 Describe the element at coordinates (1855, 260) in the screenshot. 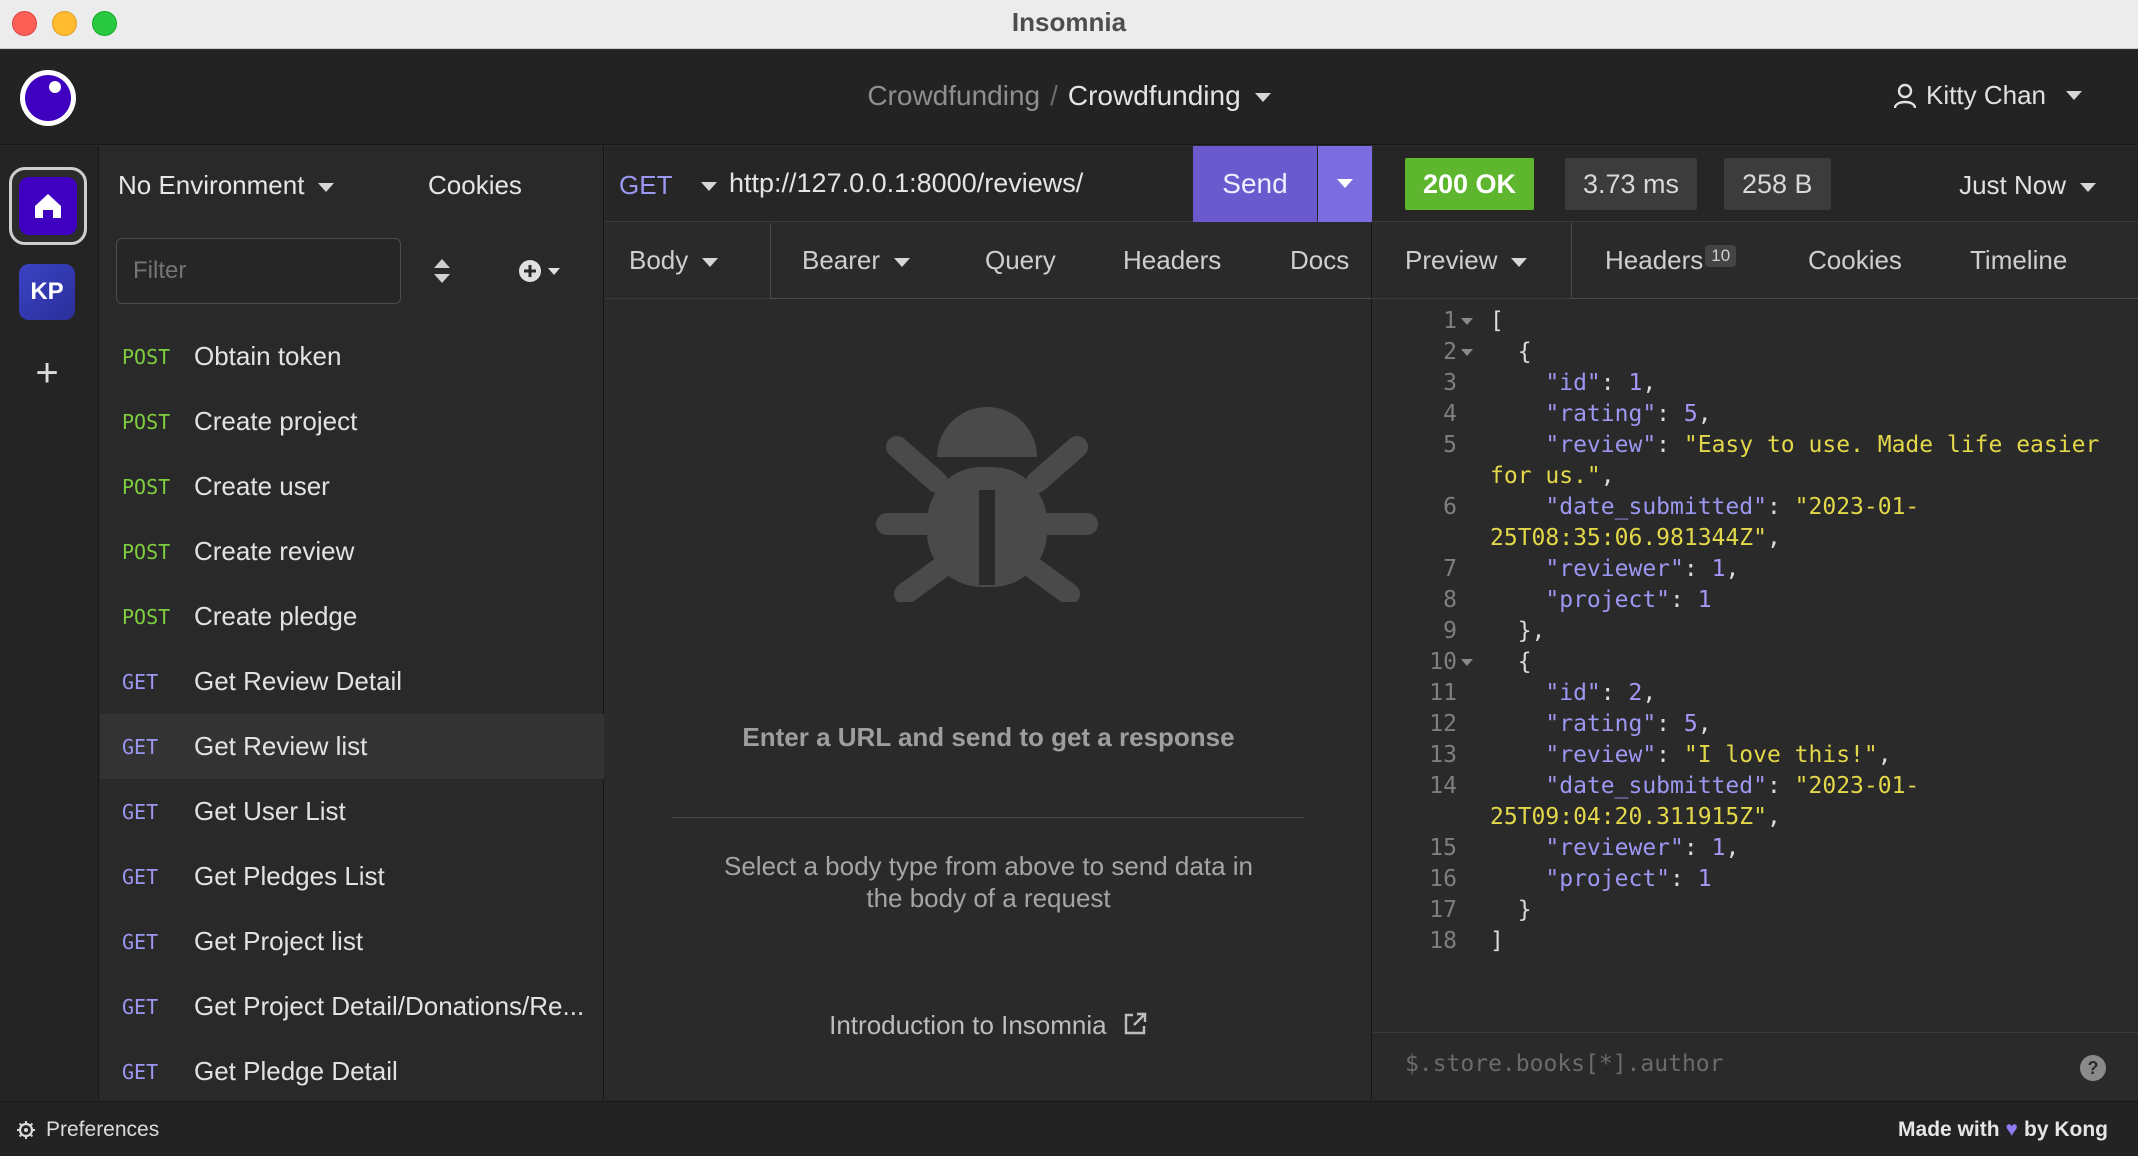

I see `tab-cookies: Cookies` at that location.